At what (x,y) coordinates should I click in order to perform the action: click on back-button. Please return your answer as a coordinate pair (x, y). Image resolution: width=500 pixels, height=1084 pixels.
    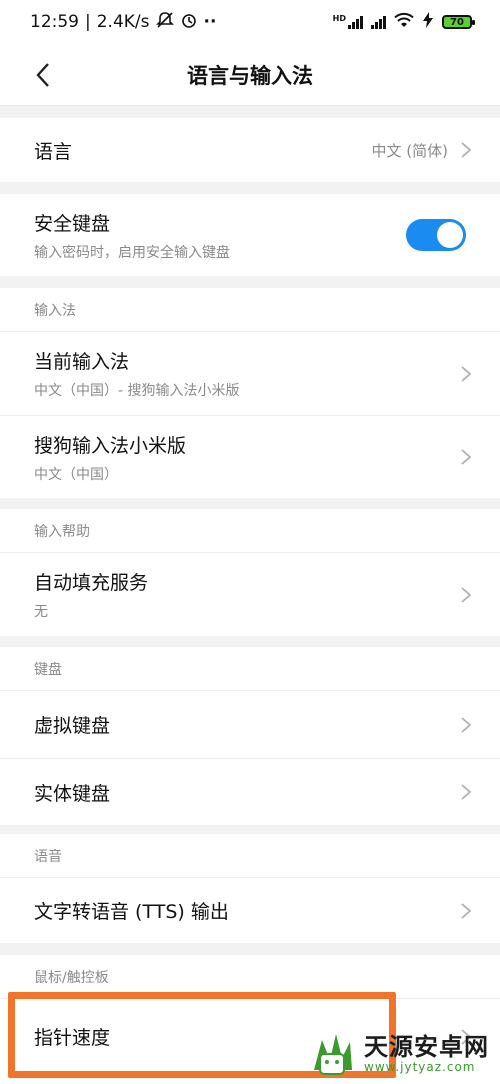
    Looking at the image, I should click on (43, 75).